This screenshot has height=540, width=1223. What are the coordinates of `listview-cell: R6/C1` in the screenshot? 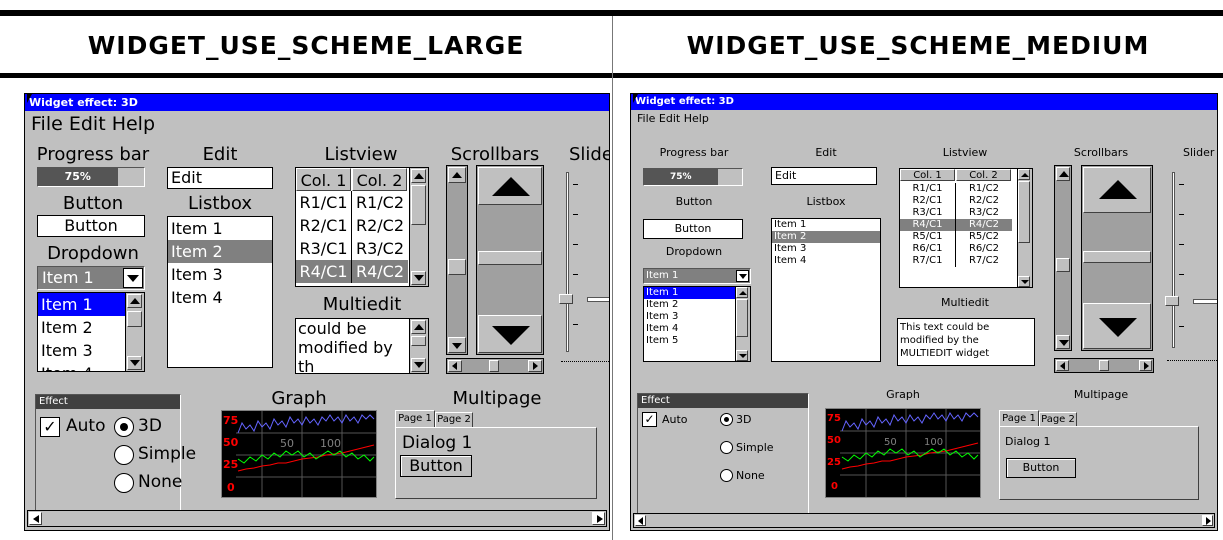 It's located at (928, 249).